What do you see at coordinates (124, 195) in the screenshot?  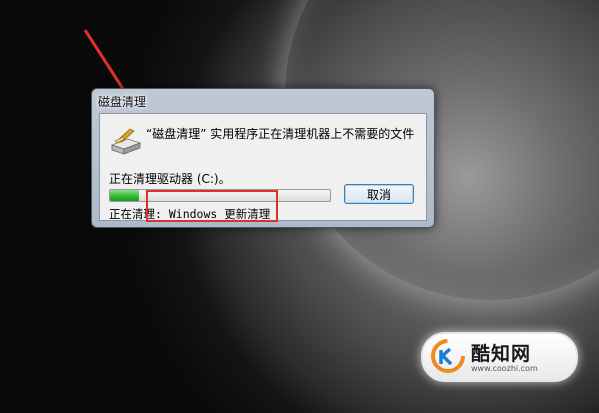 I see `progress-fill` at bounding box center [124, 195].